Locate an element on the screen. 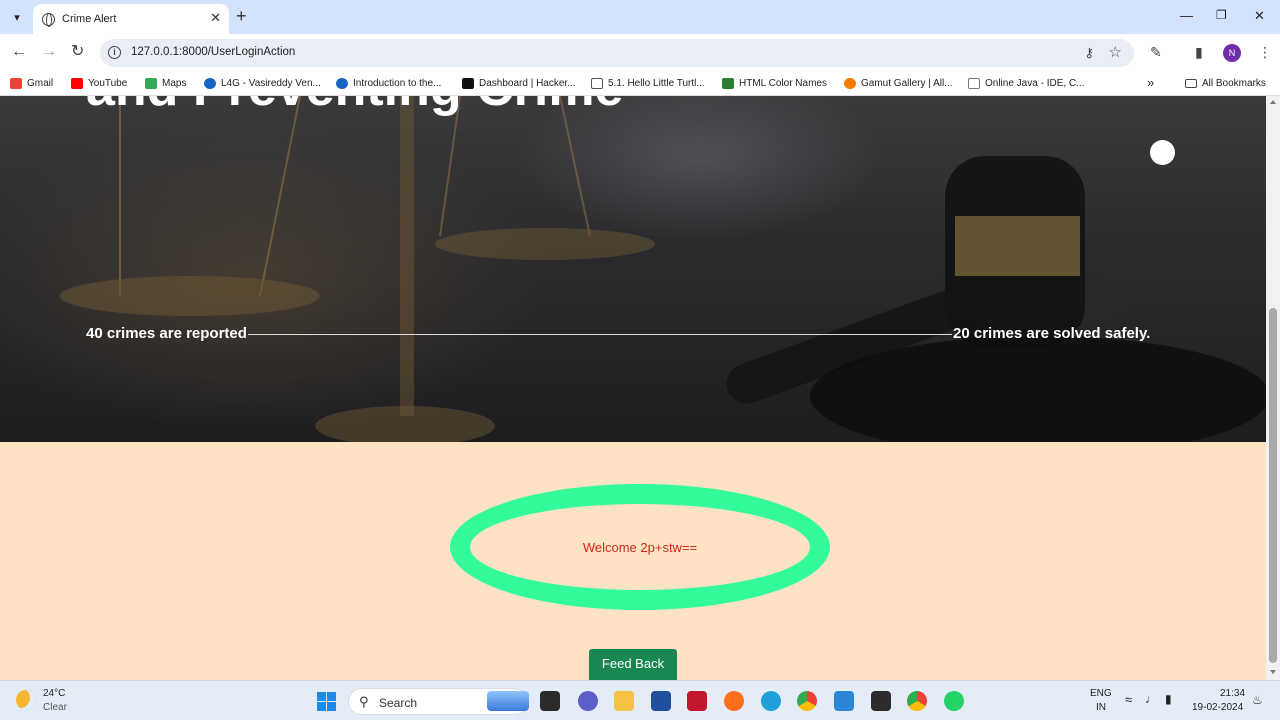 This screenshot has width=1280, height=720. weather-temperature: 24°C is located at coordinates (54, 693).